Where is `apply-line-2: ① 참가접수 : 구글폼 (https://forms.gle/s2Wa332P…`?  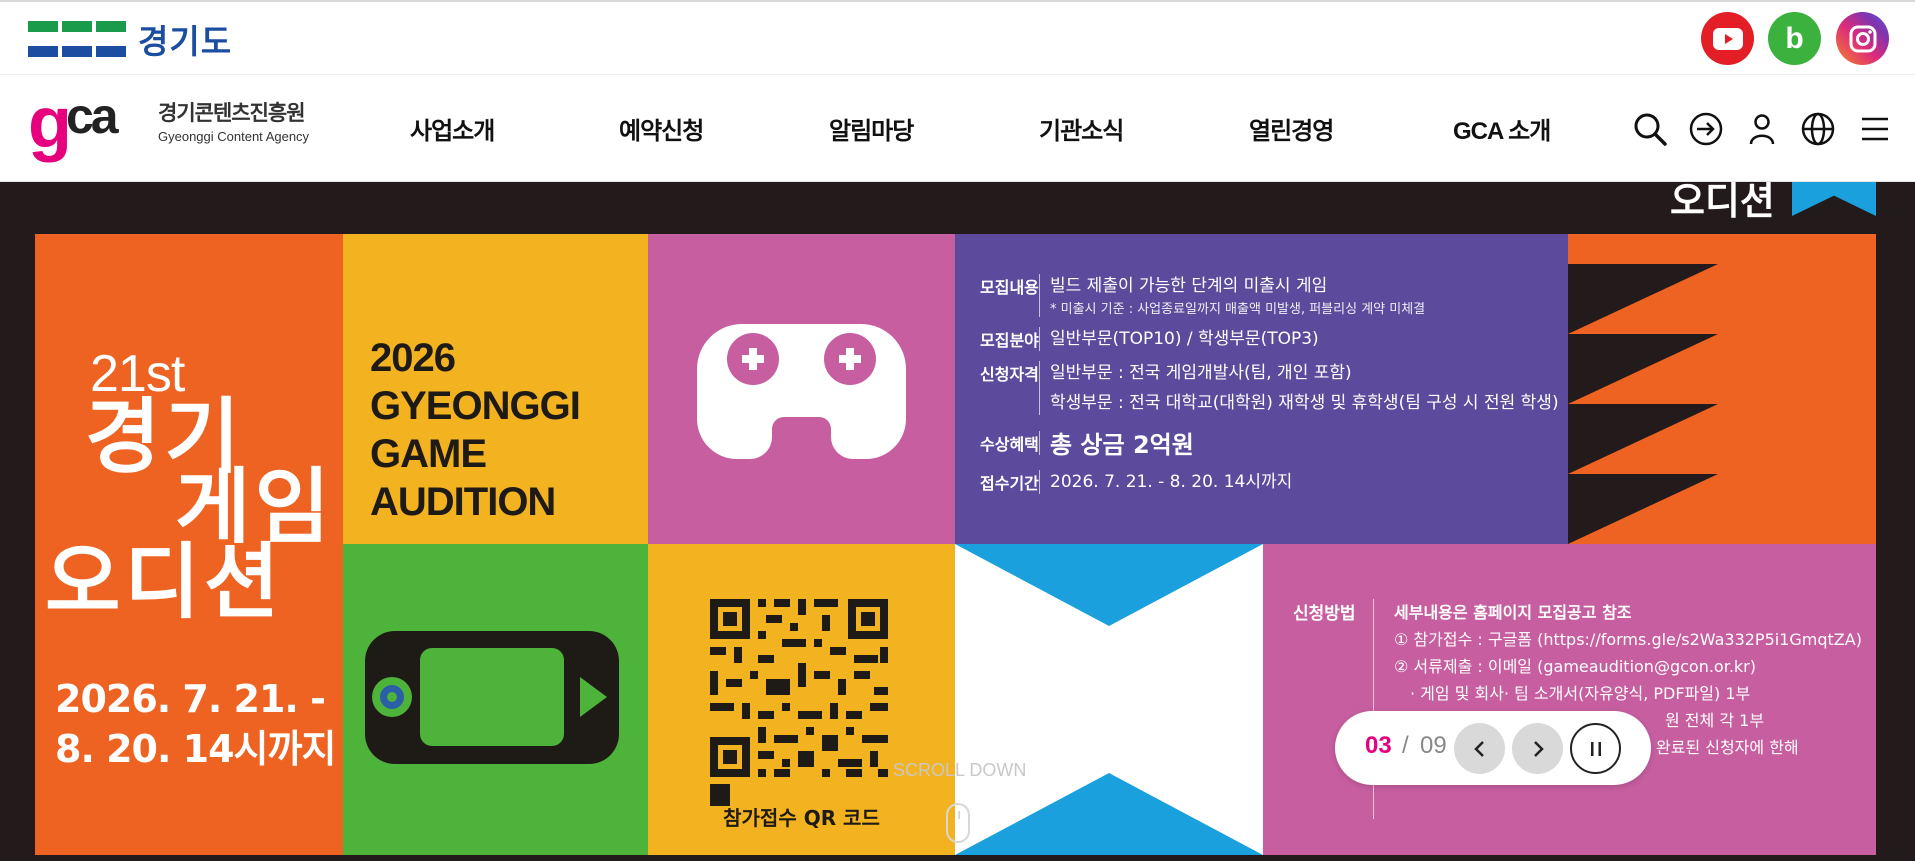
apply-line-2: ① 참가접수 : 구글폼 (https://forms.gle/s2Wa332P… is located at coordinates (1628, 639).